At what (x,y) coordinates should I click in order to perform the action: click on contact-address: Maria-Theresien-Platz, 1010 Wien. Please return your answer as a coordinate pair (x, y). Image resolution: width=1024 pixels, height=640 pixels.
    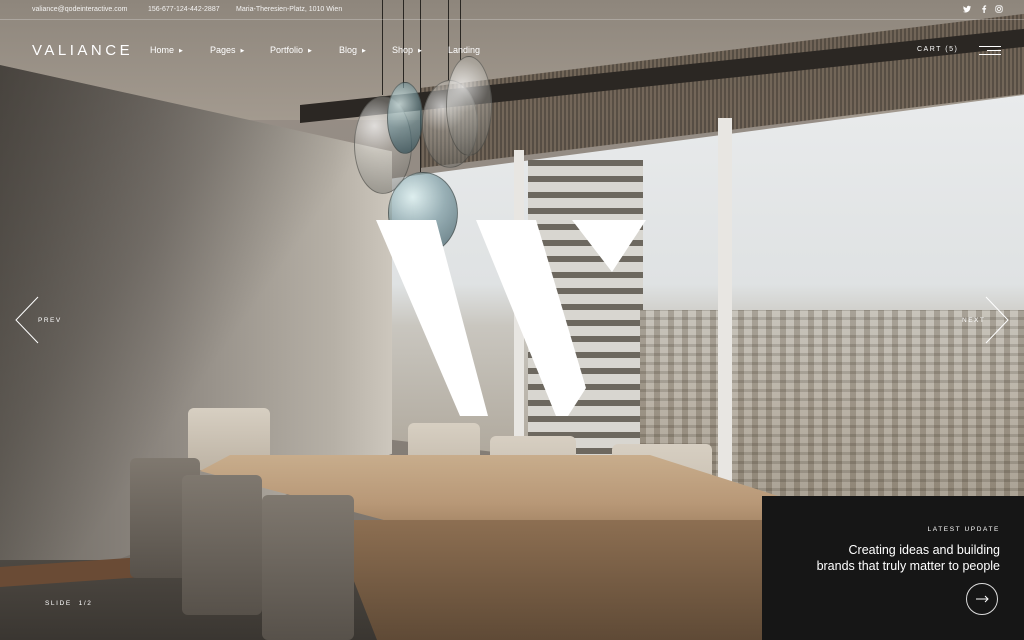
    Looking at the image, I should click on (289, 9).